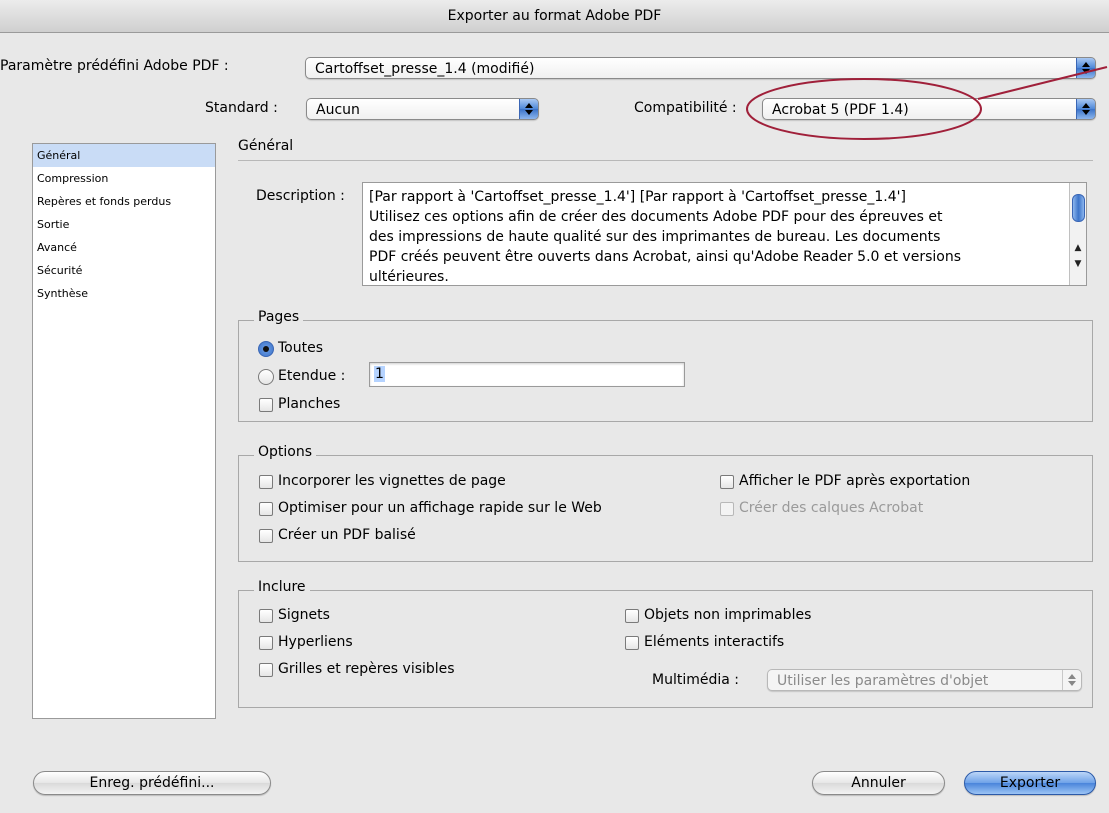 This screenshot has height=813, width=1109. I want to click on compatibility-popup: Acrobat 5 (PDF 1.4), so click(929, 109).